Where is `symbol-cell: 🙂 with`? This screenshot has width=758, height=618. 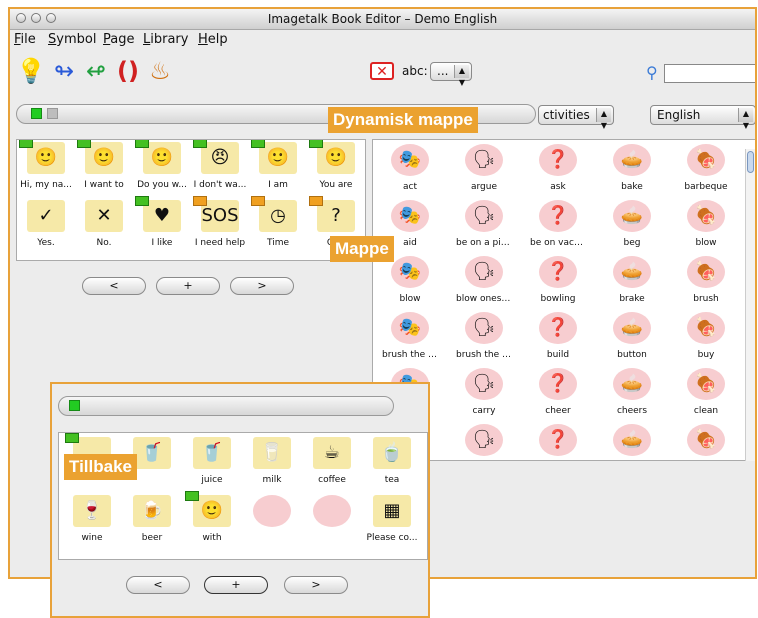
symbol-cell: 🙂 with is located at coordinates (212, 520).